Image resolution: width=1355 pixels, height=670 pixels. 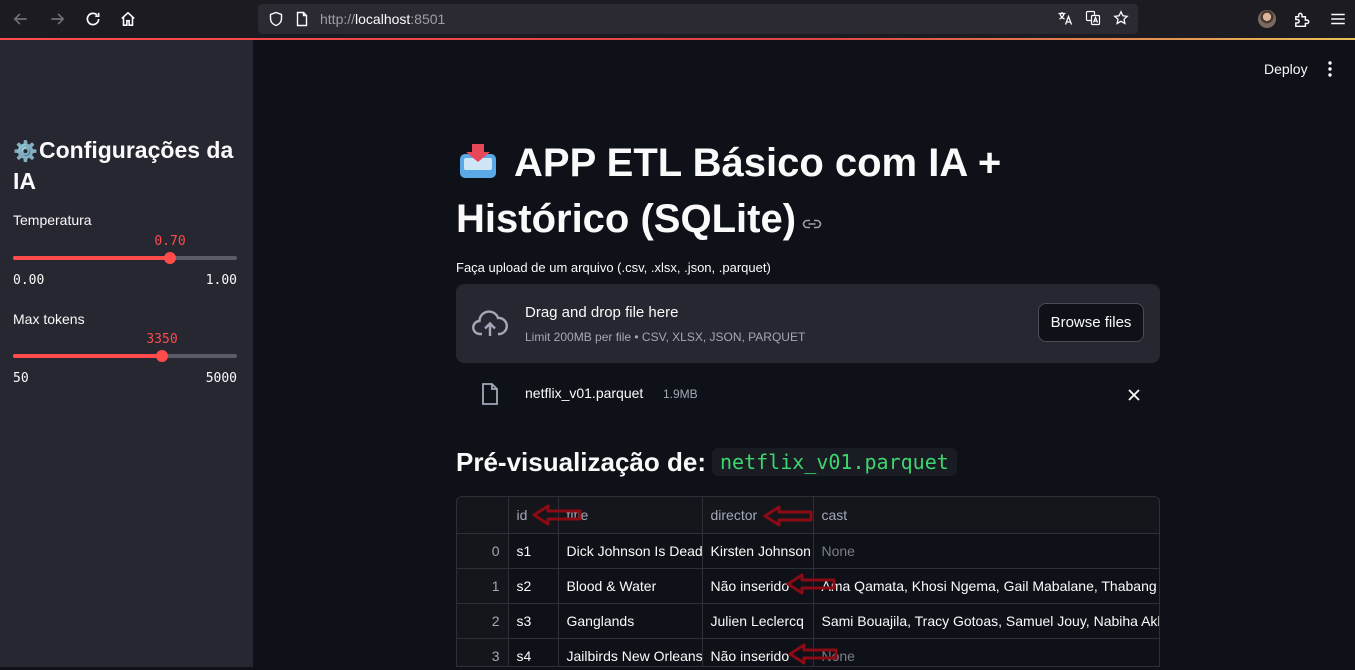 I want to click on uploaded-file: netflix_v01.parquet 1.9MB, so click(x=808, y=395).